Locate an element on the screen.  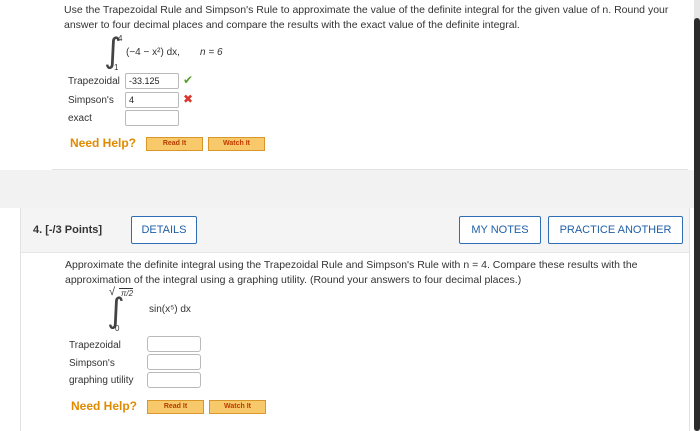
details-button: DETAILS is located at coordinates (164, 230).